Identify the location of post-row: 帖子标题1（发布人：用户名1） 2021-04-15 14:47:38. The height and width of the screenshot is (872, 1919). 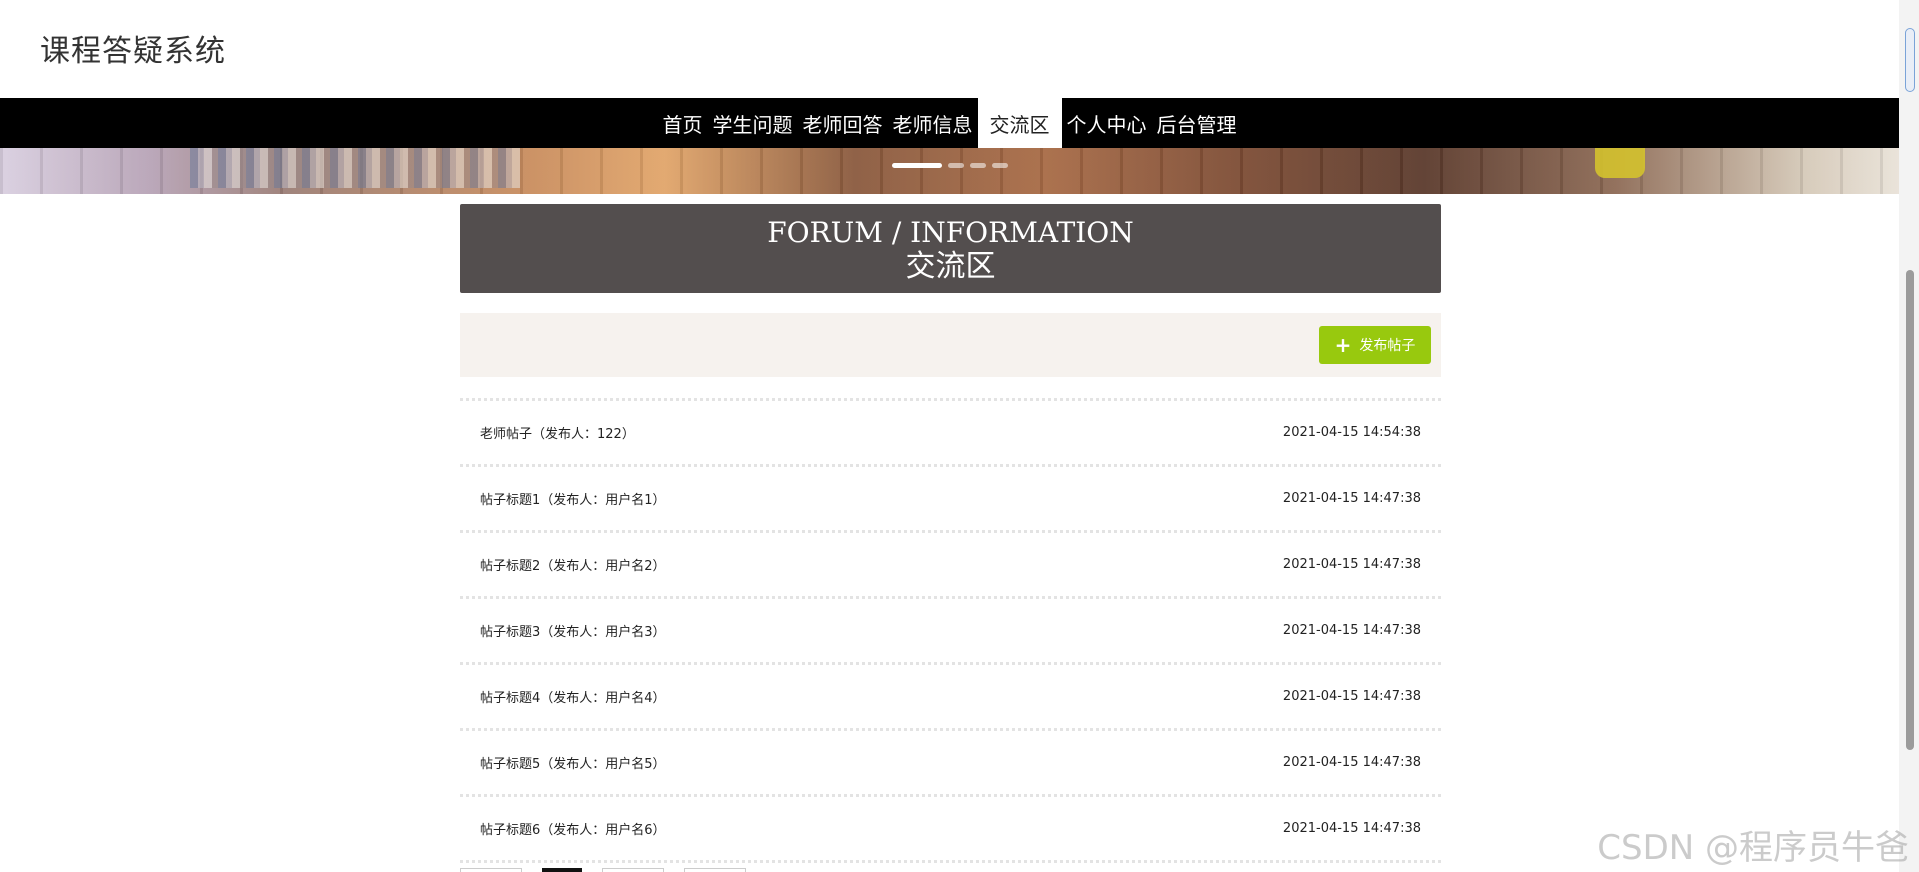
(950, 497).